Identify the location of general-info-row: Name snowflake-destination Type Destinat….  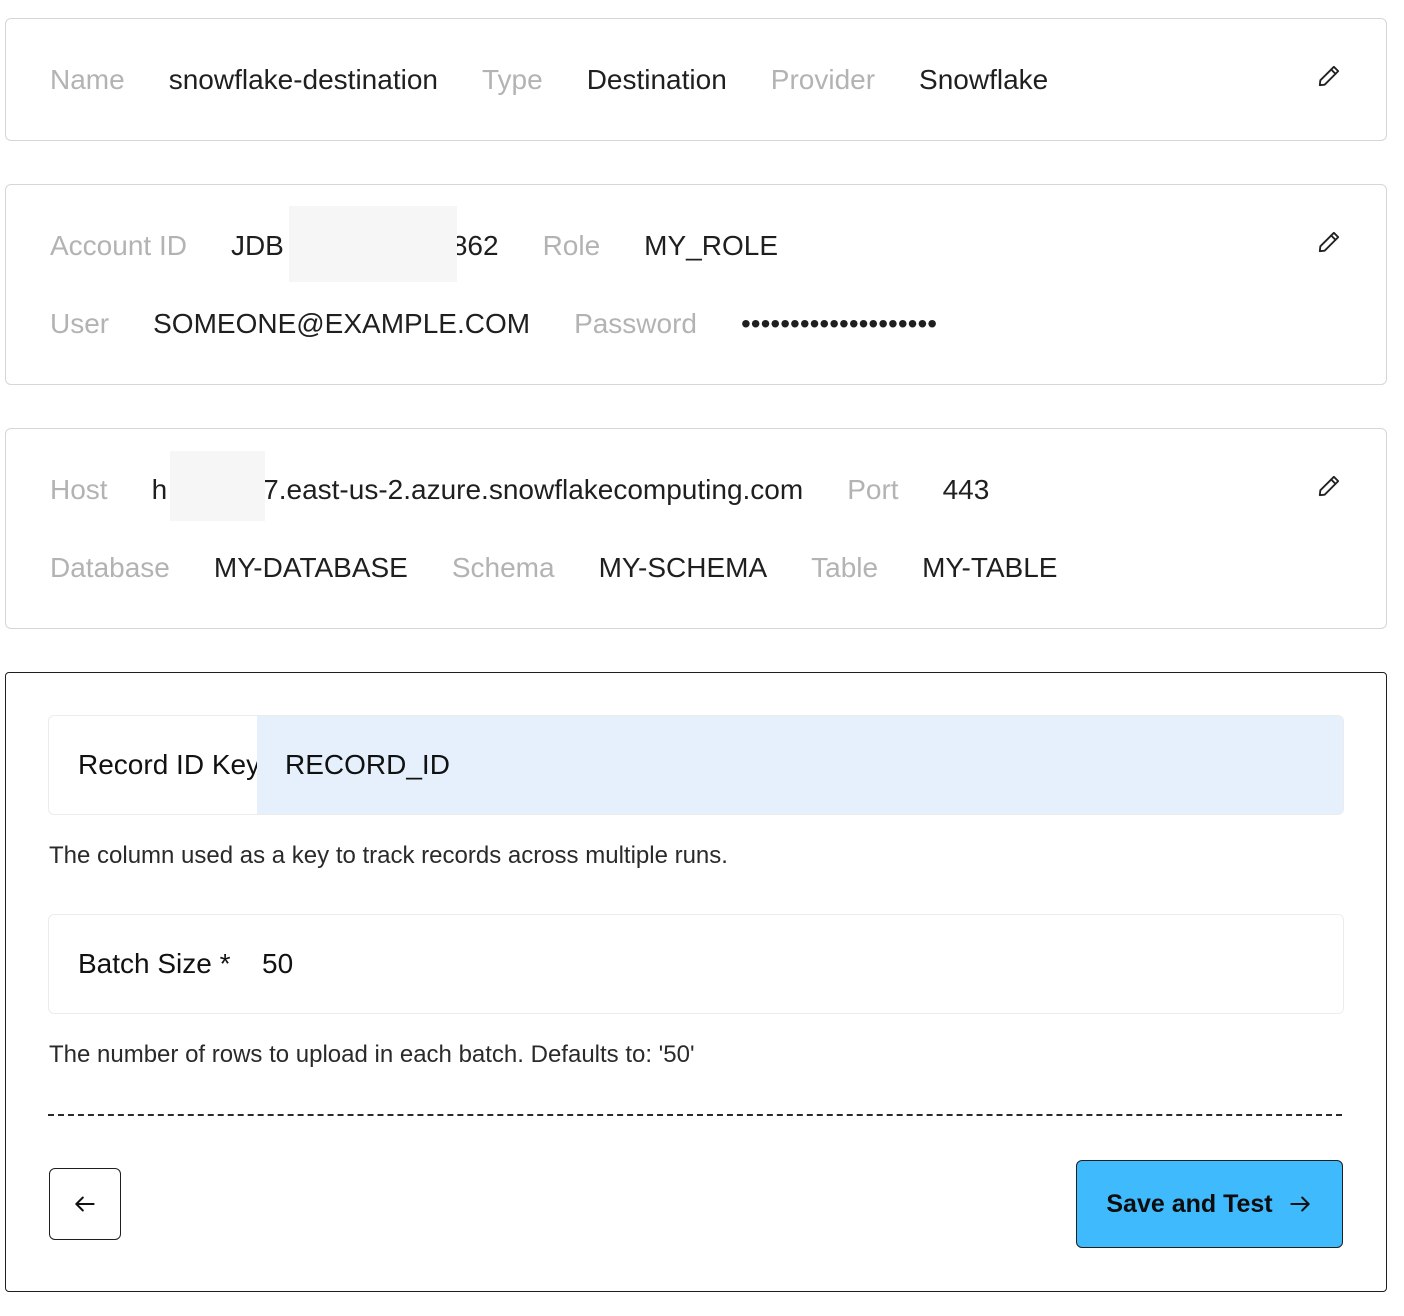
(549, 80).